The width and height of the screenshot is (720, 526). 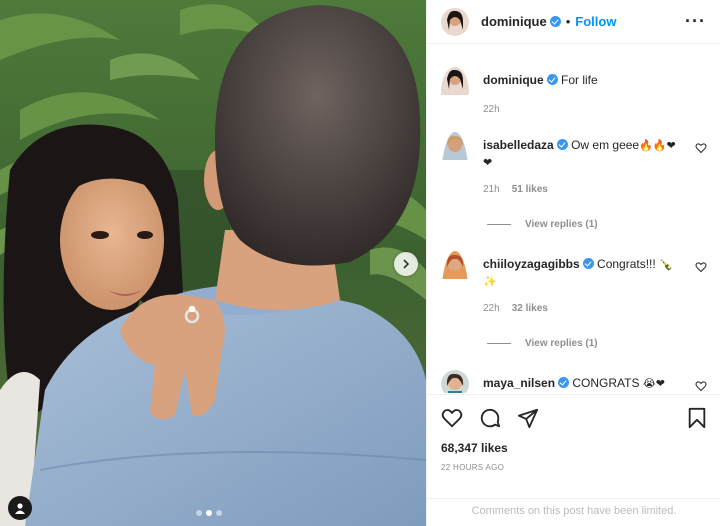 What do you see at coordinates (573, 22) in the screenshot?
I see `post-header: dominique • Follow ···` at bounding box center [573, 22].